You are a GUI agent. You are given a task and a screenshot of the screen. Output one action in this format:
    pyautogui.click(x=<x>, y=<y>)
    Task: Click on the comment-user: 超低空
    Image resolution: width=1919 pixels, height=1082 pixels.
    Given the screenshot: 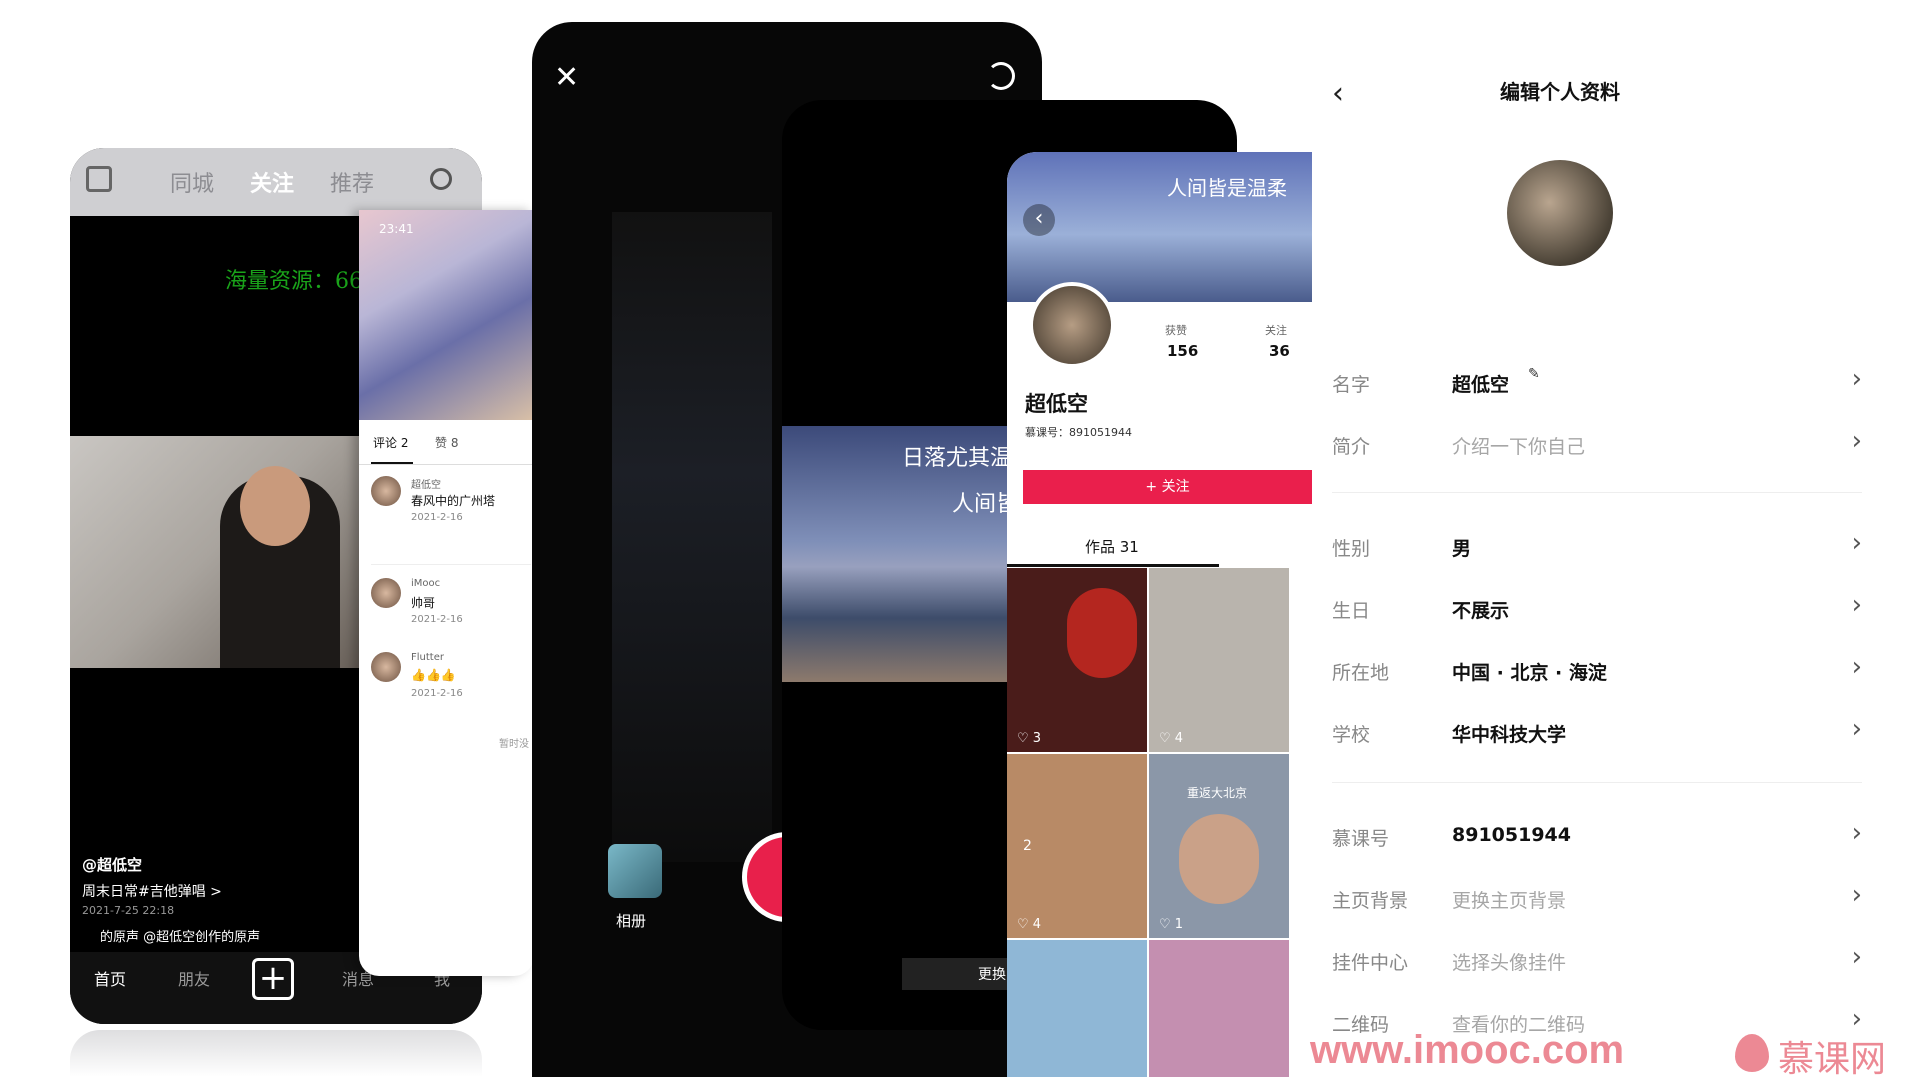 What is the action you would take?
    pyautogui.click(x=426, y=483)
    